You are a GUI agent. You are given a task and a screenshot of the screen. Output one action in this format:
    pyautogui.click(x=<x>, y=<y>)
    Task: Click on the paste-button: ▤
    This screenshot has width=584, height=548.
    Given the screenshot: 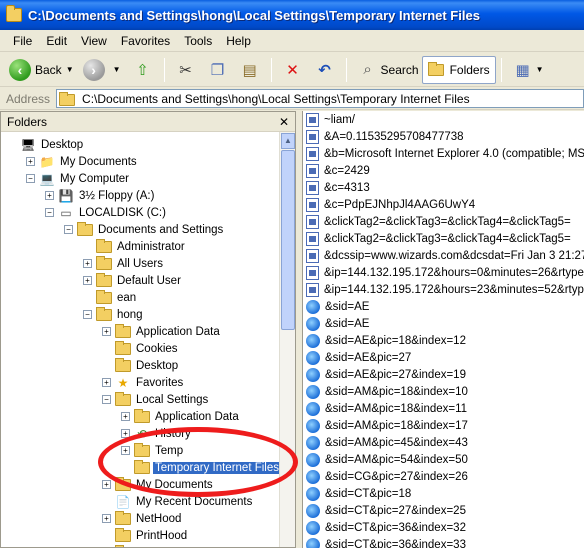 What is the action you would take?
    pyautogui.click(x=250, y=70)
    